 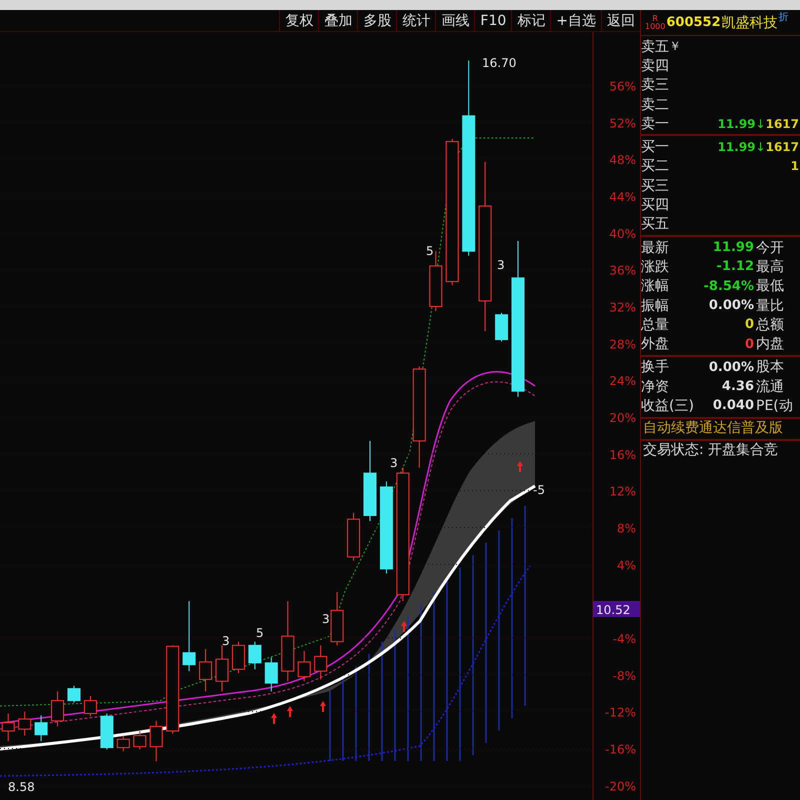 I want to click on axis-label: 12%, so click(x=622, y=491).